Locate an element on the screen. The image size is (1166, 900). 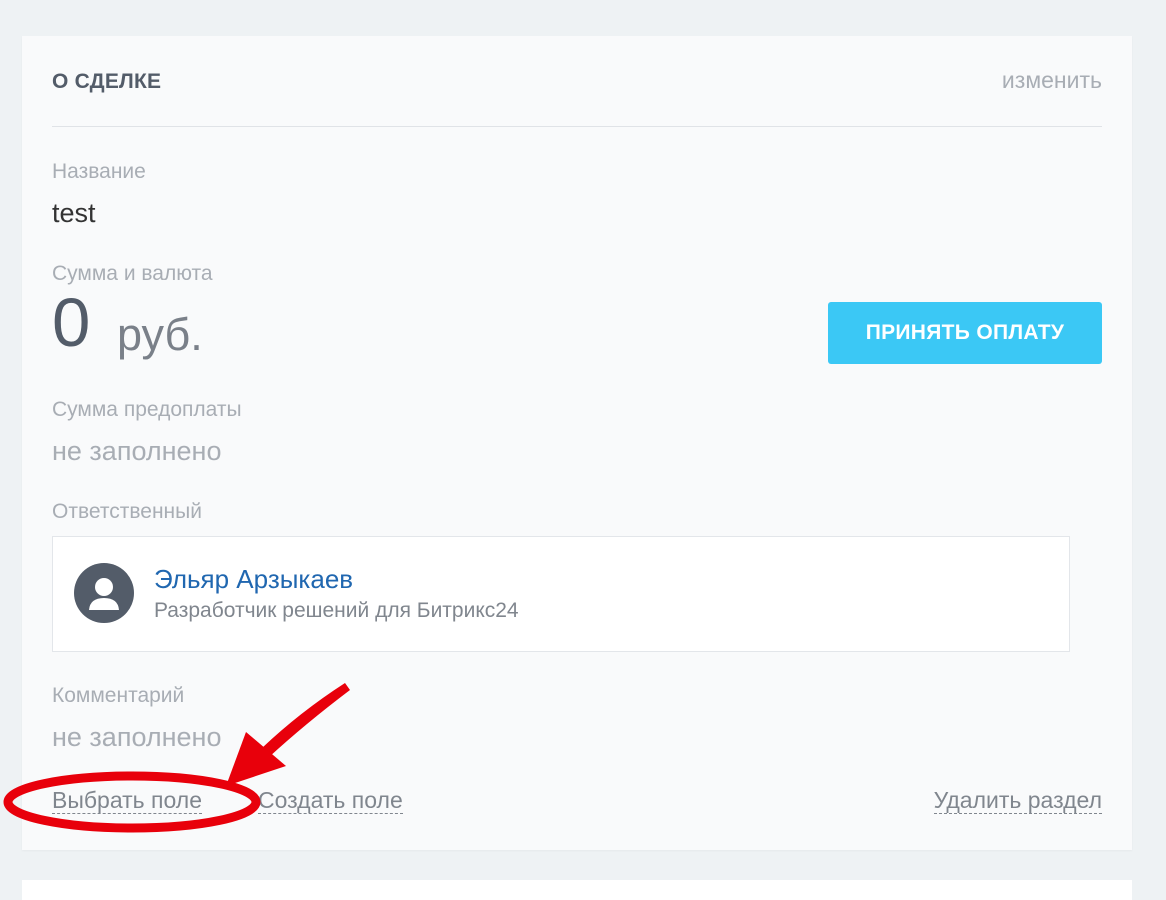
responsible-label: Ответственный is located at coordinates (127, 511).